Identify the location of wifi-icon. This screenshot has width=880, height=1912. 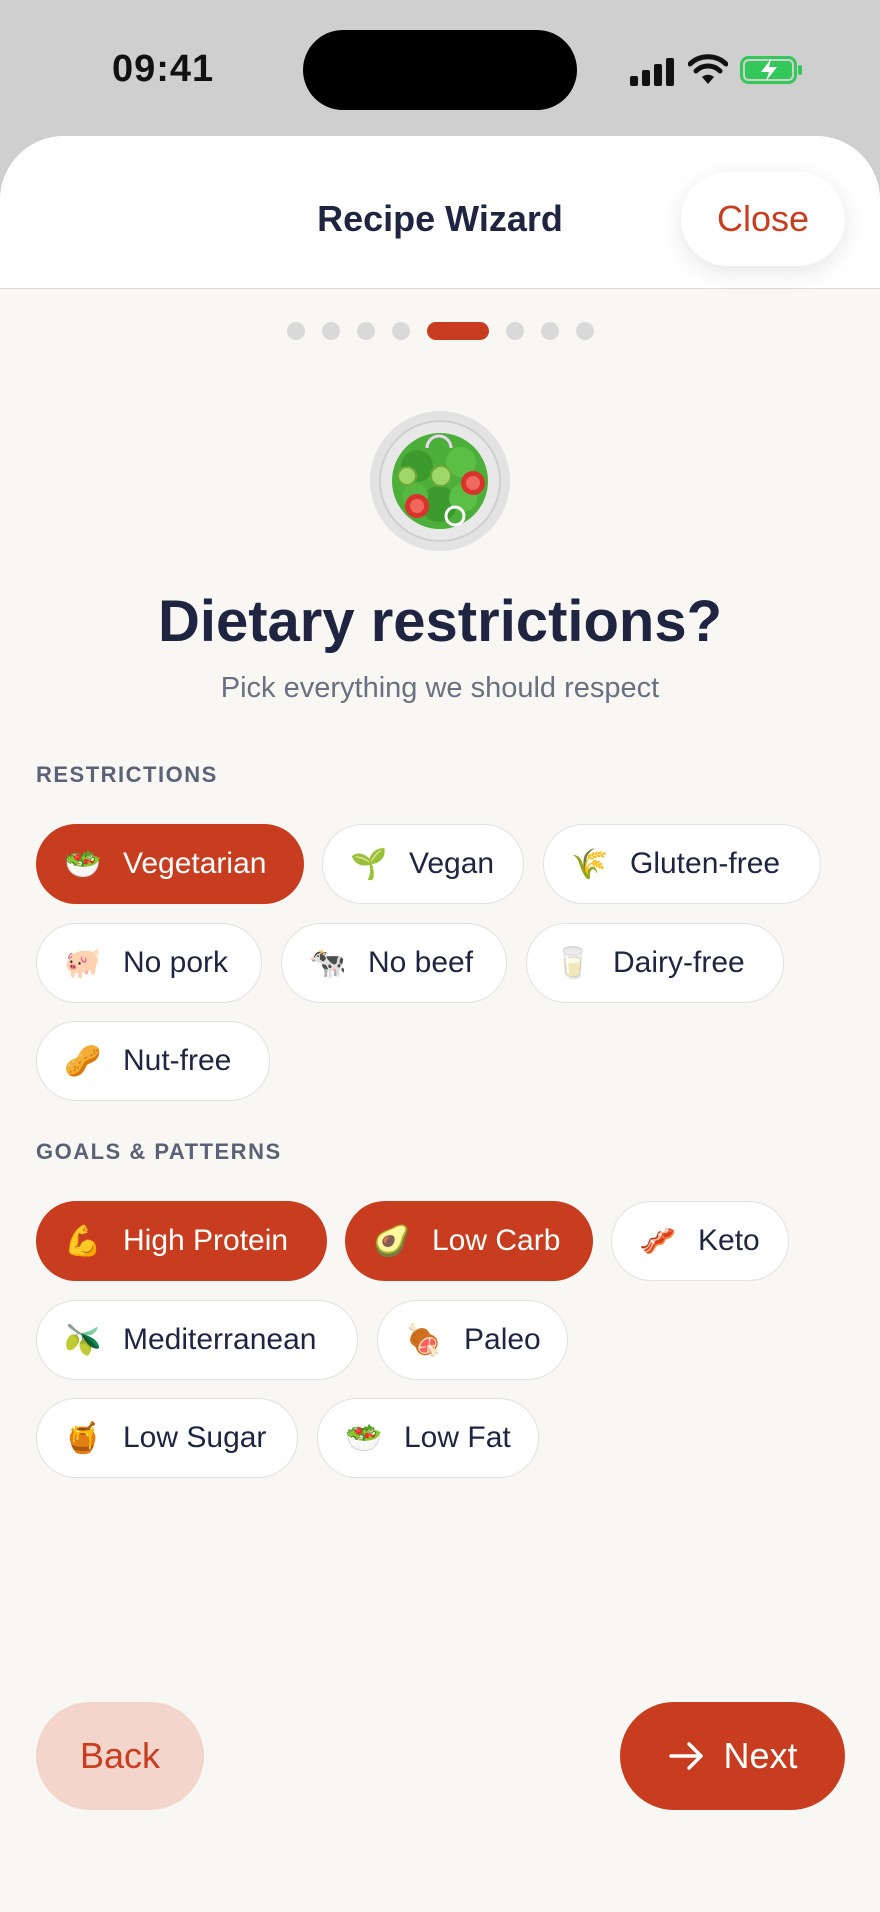
(708, 69).